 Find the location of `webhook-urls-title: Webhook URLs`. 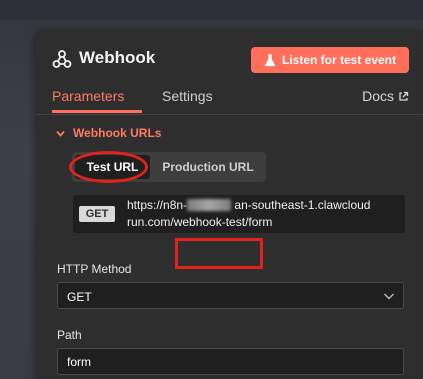

webhook-urls-title: Webhook URLs is located at coordinates (117, 133).